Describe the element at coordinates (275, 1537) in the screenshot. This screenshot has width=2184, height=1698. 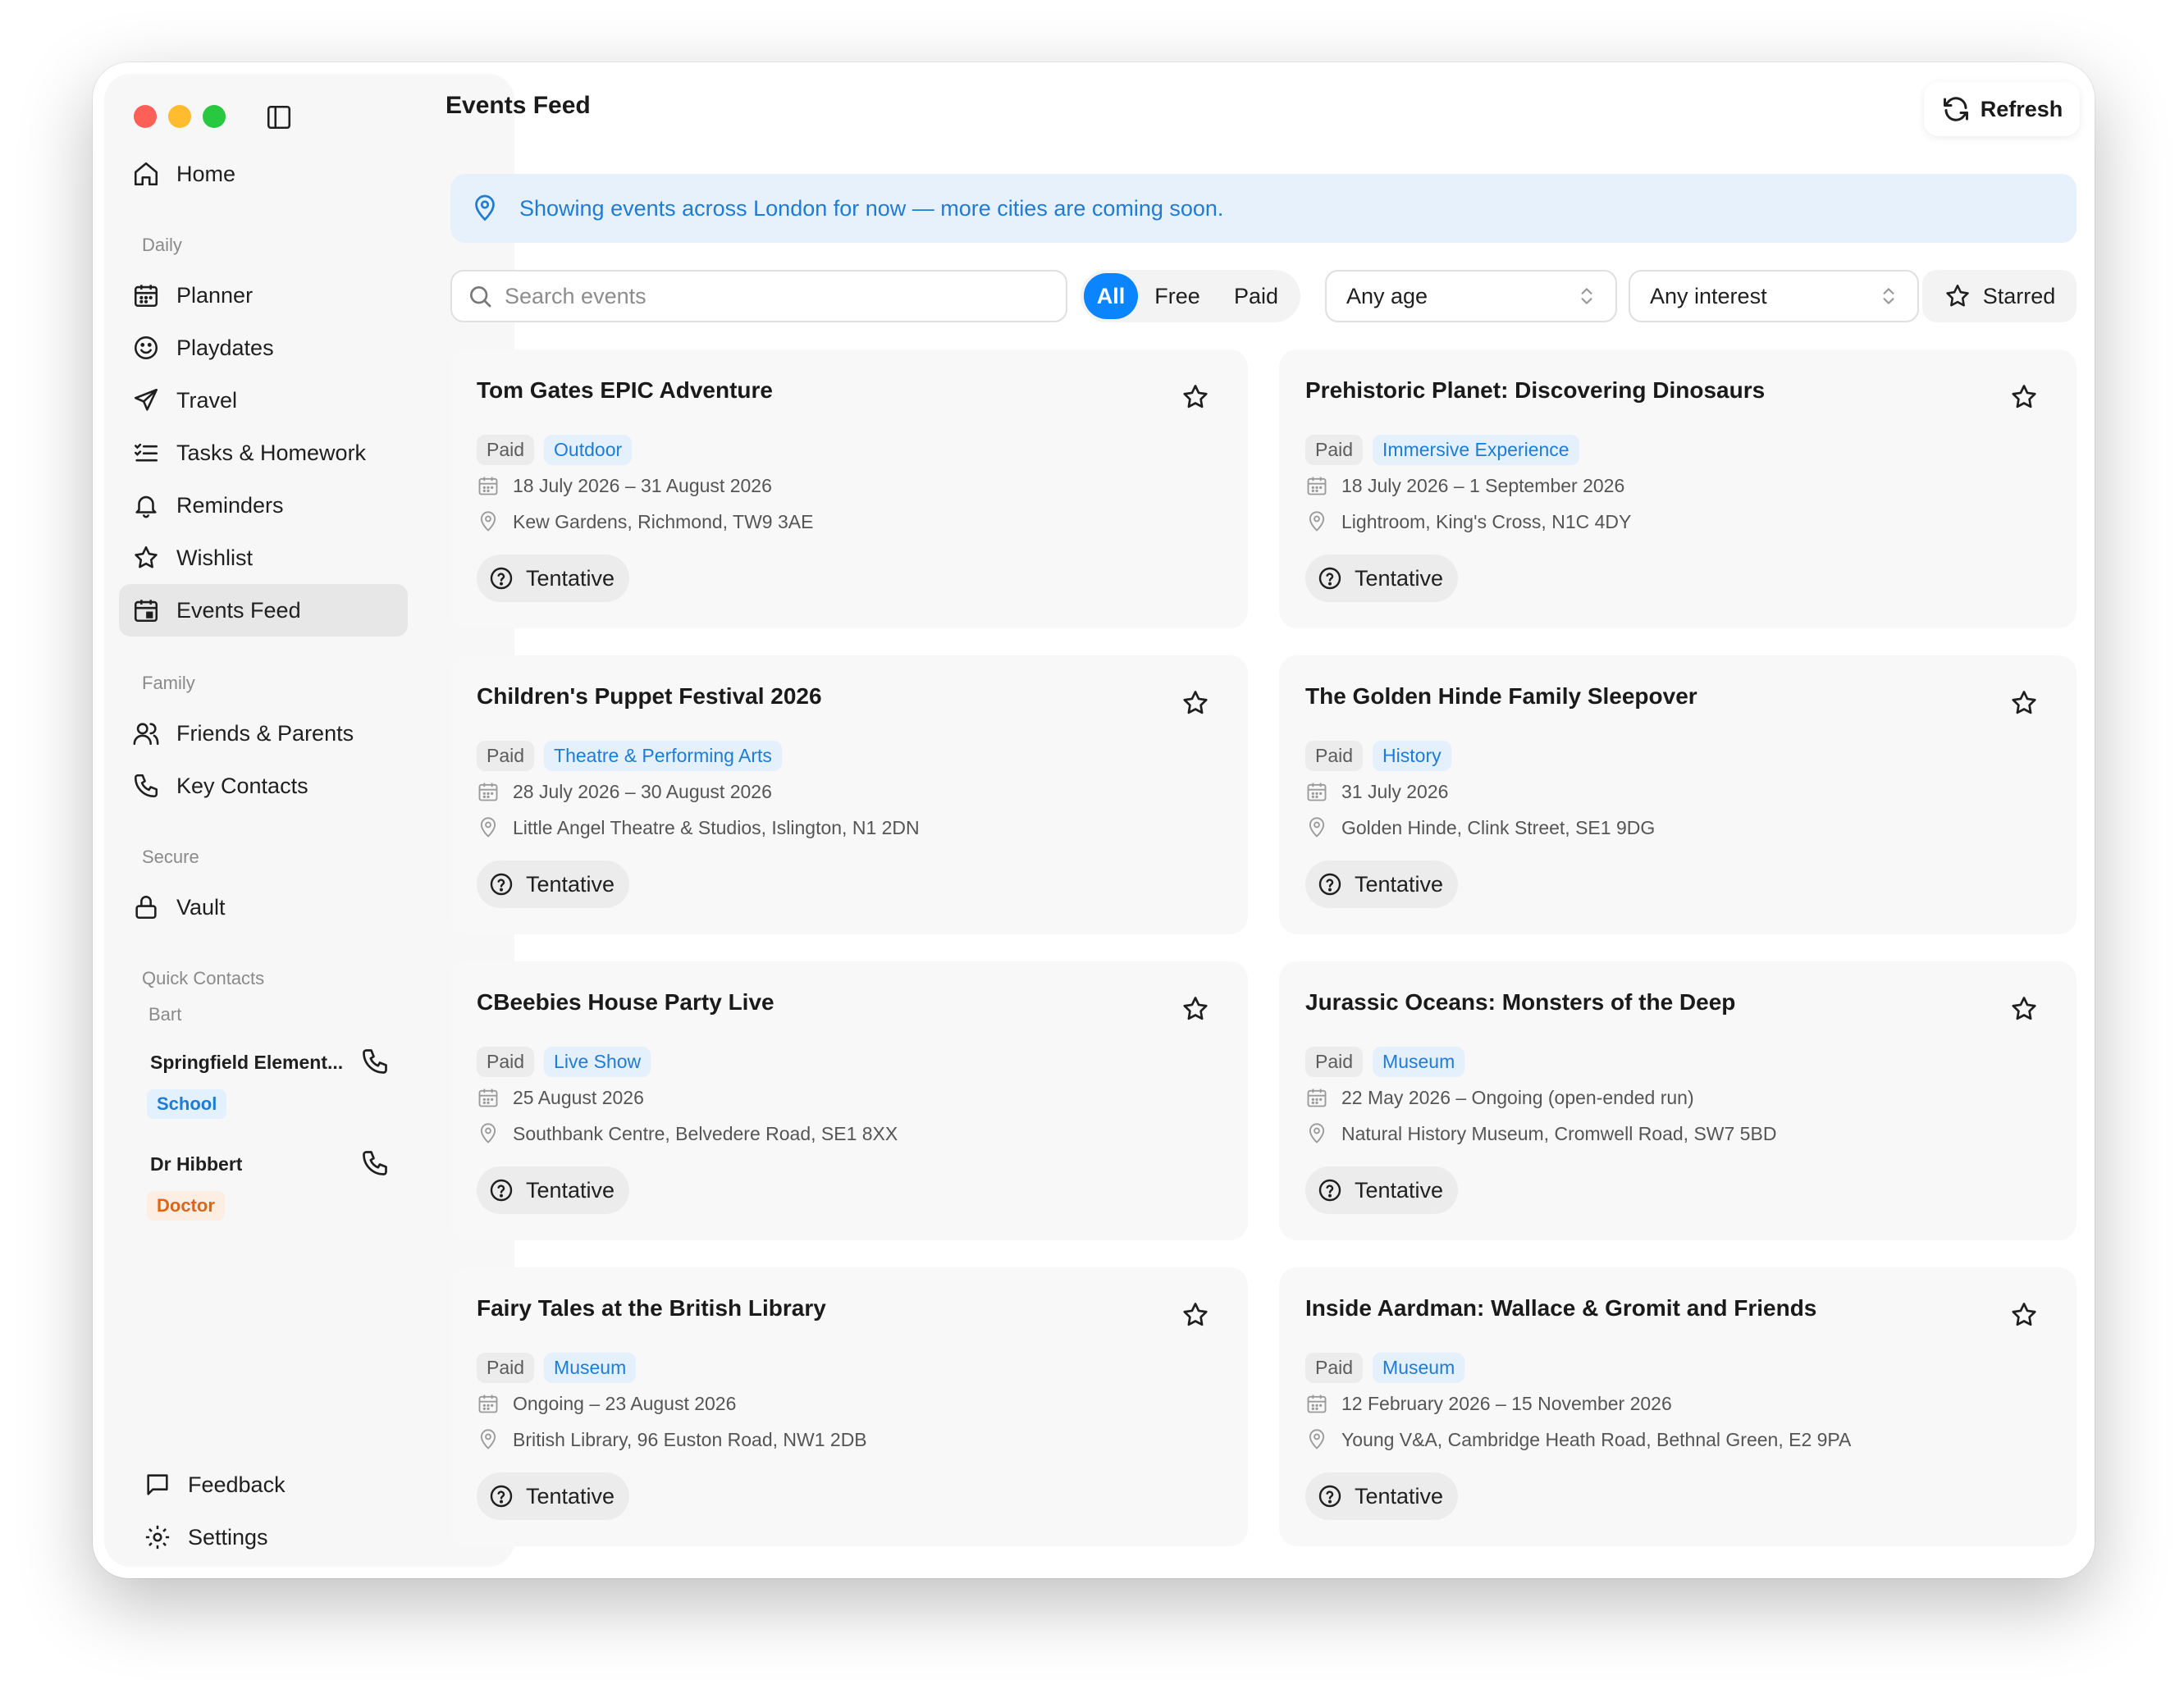
I see `settings-button: Settings` at that location.